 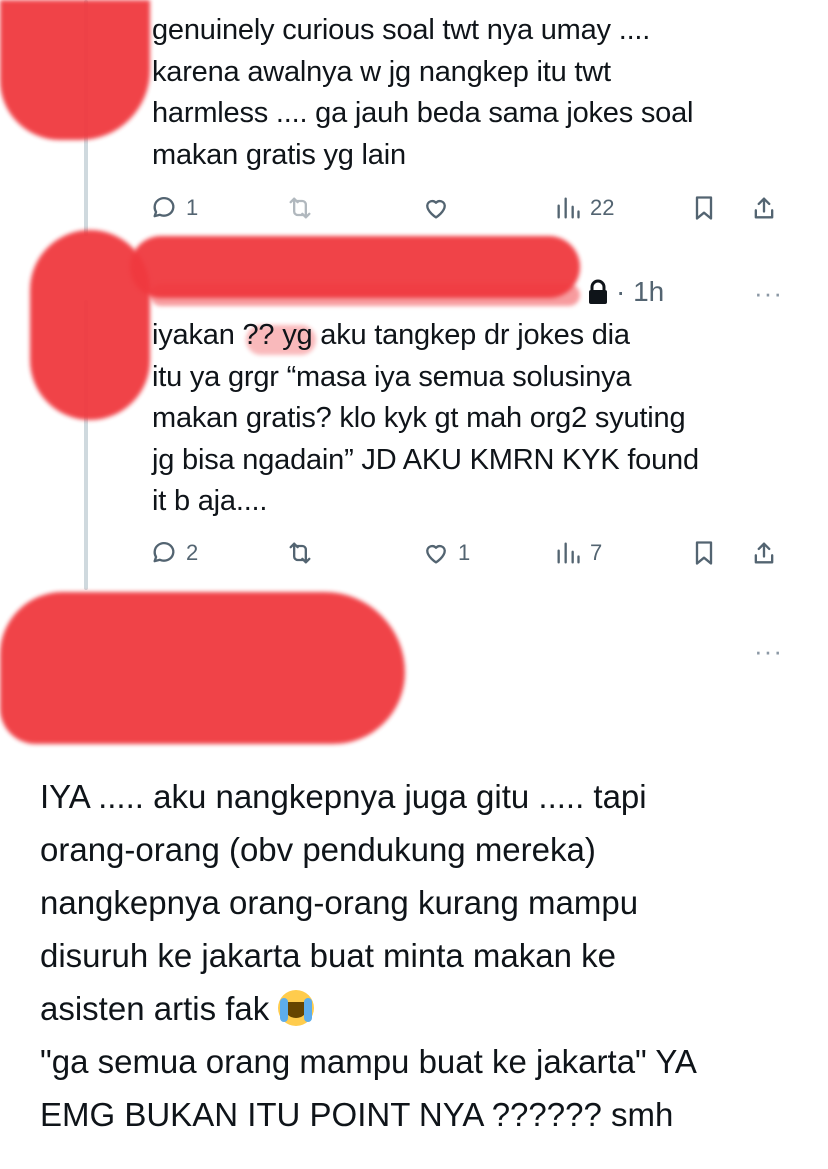 I want to click on tweet-1-actions: 1 22, so click(x=470, y=208).